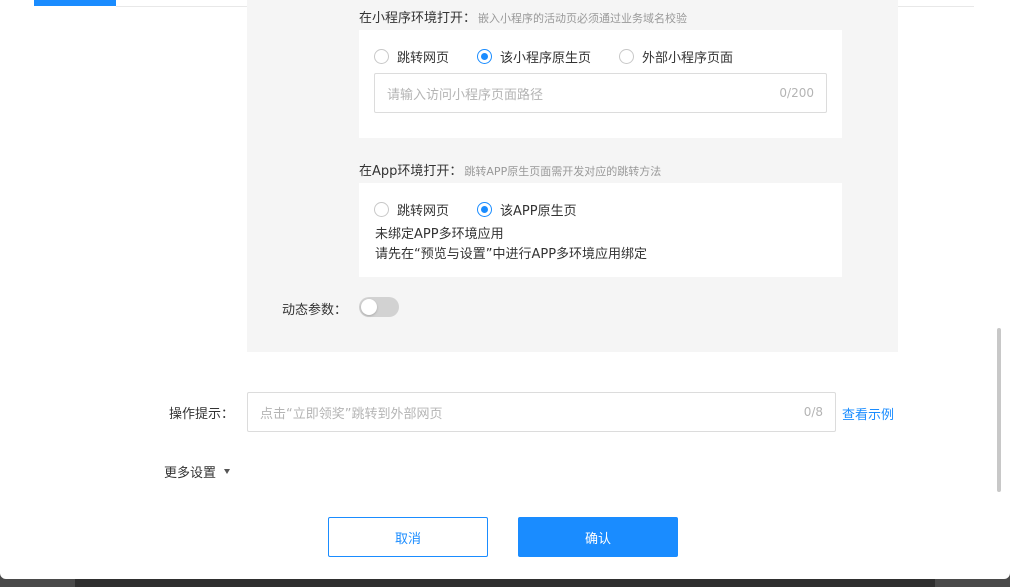 The width and height of the screenshot is (1010, 587). Describe the element at coordinates (600, 93) in the screenshot. I see `miniprogram-path-input: 请输入访问小程序页面路径 0/200` at that location.